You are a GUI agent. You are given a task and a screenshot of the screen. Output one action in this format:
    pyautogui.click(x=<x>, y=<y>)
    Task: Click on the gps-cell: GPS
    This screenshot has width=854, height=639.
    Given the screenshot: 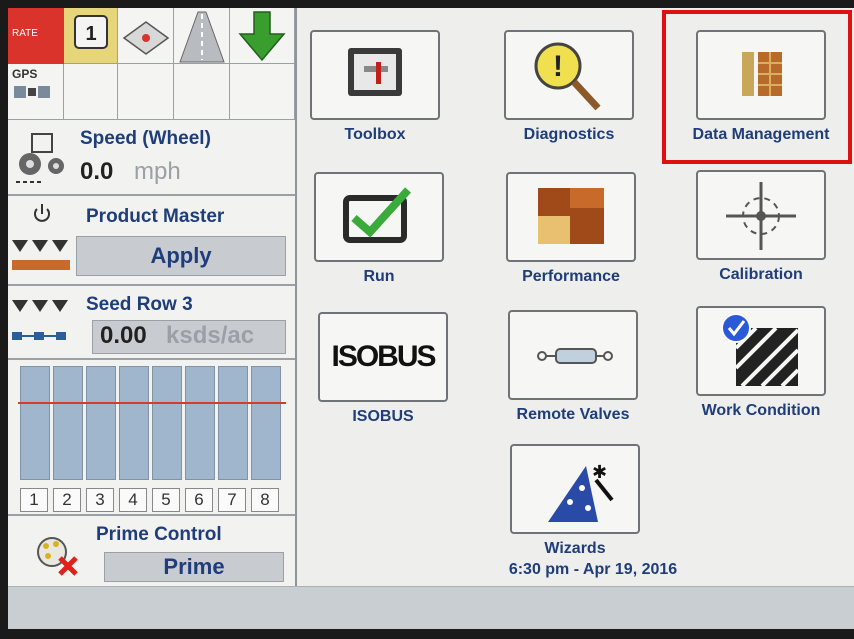 What is the action you would take?
    pyautogui.click(x=36, y=92)
    